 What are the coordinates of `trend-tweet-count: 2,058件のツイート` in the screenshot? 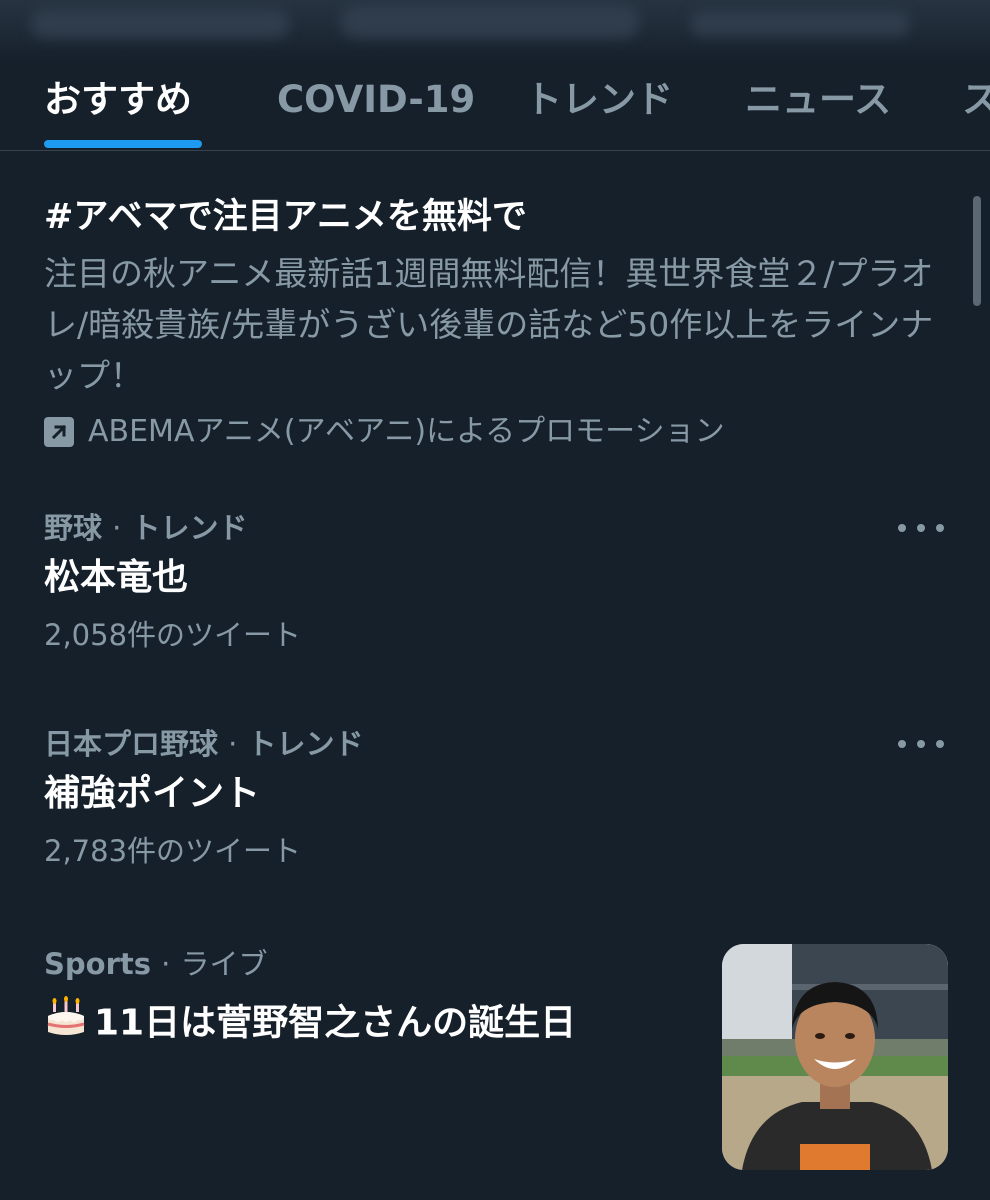 It's located at (173, 635).